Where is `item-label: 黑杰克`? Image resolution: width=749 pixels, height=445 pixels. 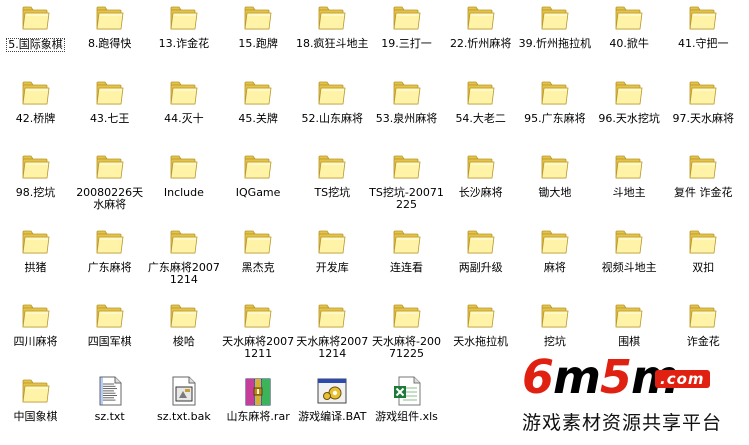 item-label: 黑杰克 is located at coordinates (258, 267).